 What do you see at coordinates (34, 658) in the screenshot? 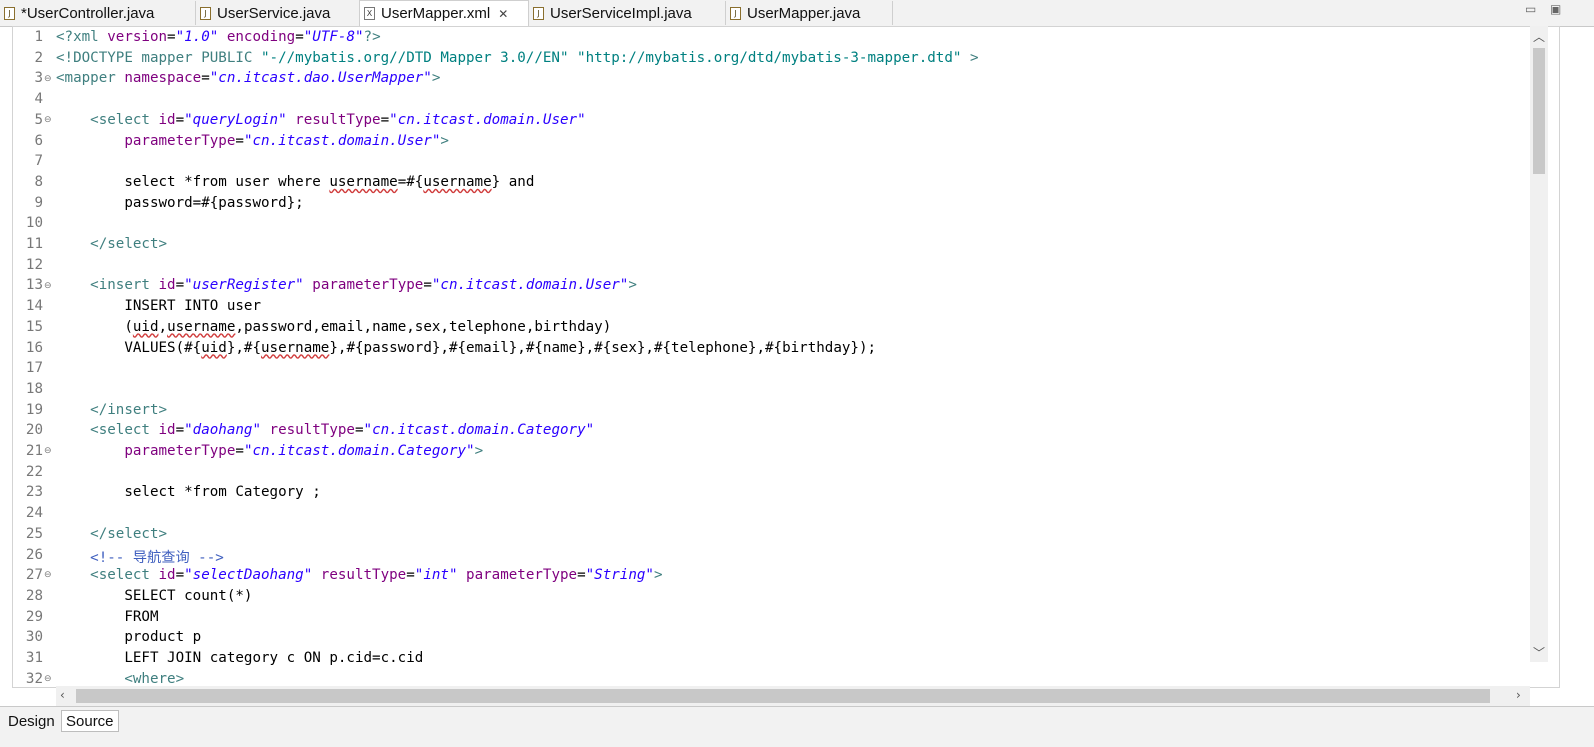
I see `line-number: 31` at bounding box center [34, 658].